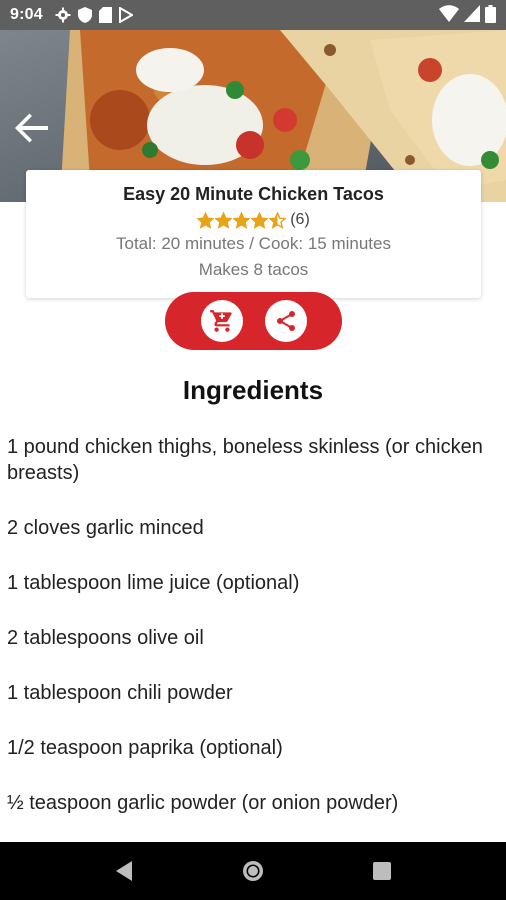 This screenshot has width=506, height=900. Describe the element at coordinates (253, 269) in the screenshot. I see `recipe-yield: Makes 8 tacos` at that location.